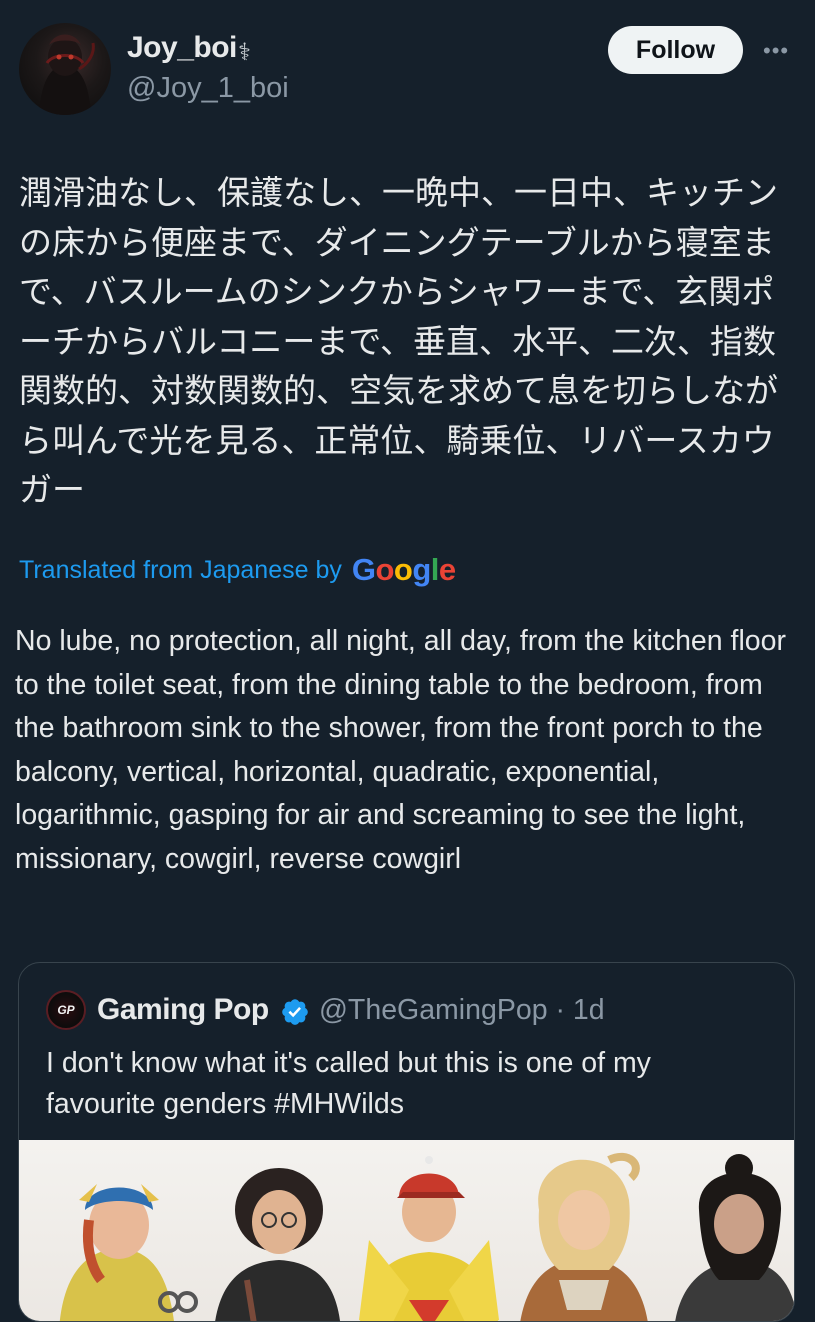 The width and height of the screenshot is (815, 1322). What do you see at coordinates (244, 52) in the screenshot?
I see `name-symbol-icon: ⚕` at bounding box center [244, 52].